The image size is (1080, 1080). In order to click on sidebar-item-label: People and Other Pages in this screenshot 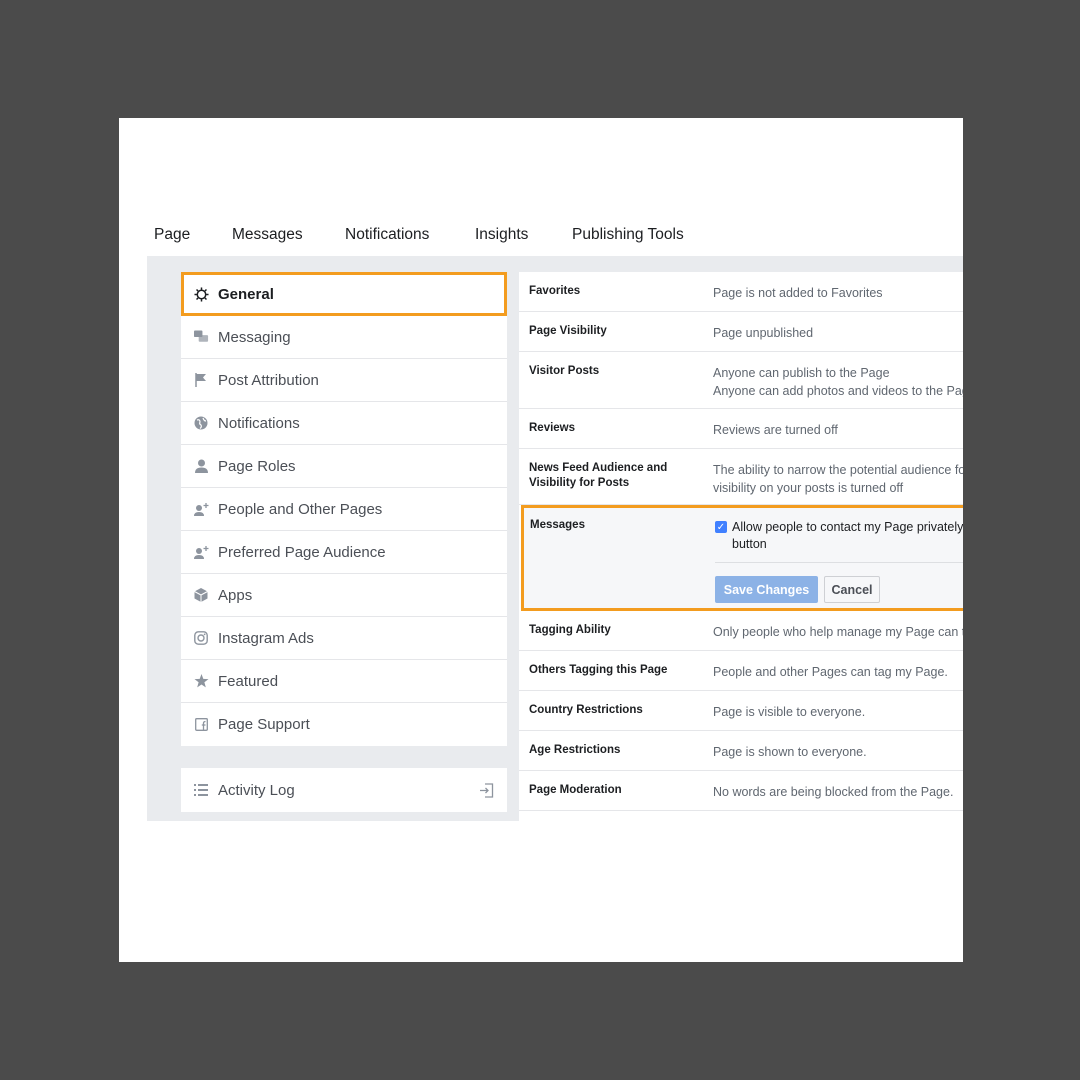, I will do `click(300, 509)`.